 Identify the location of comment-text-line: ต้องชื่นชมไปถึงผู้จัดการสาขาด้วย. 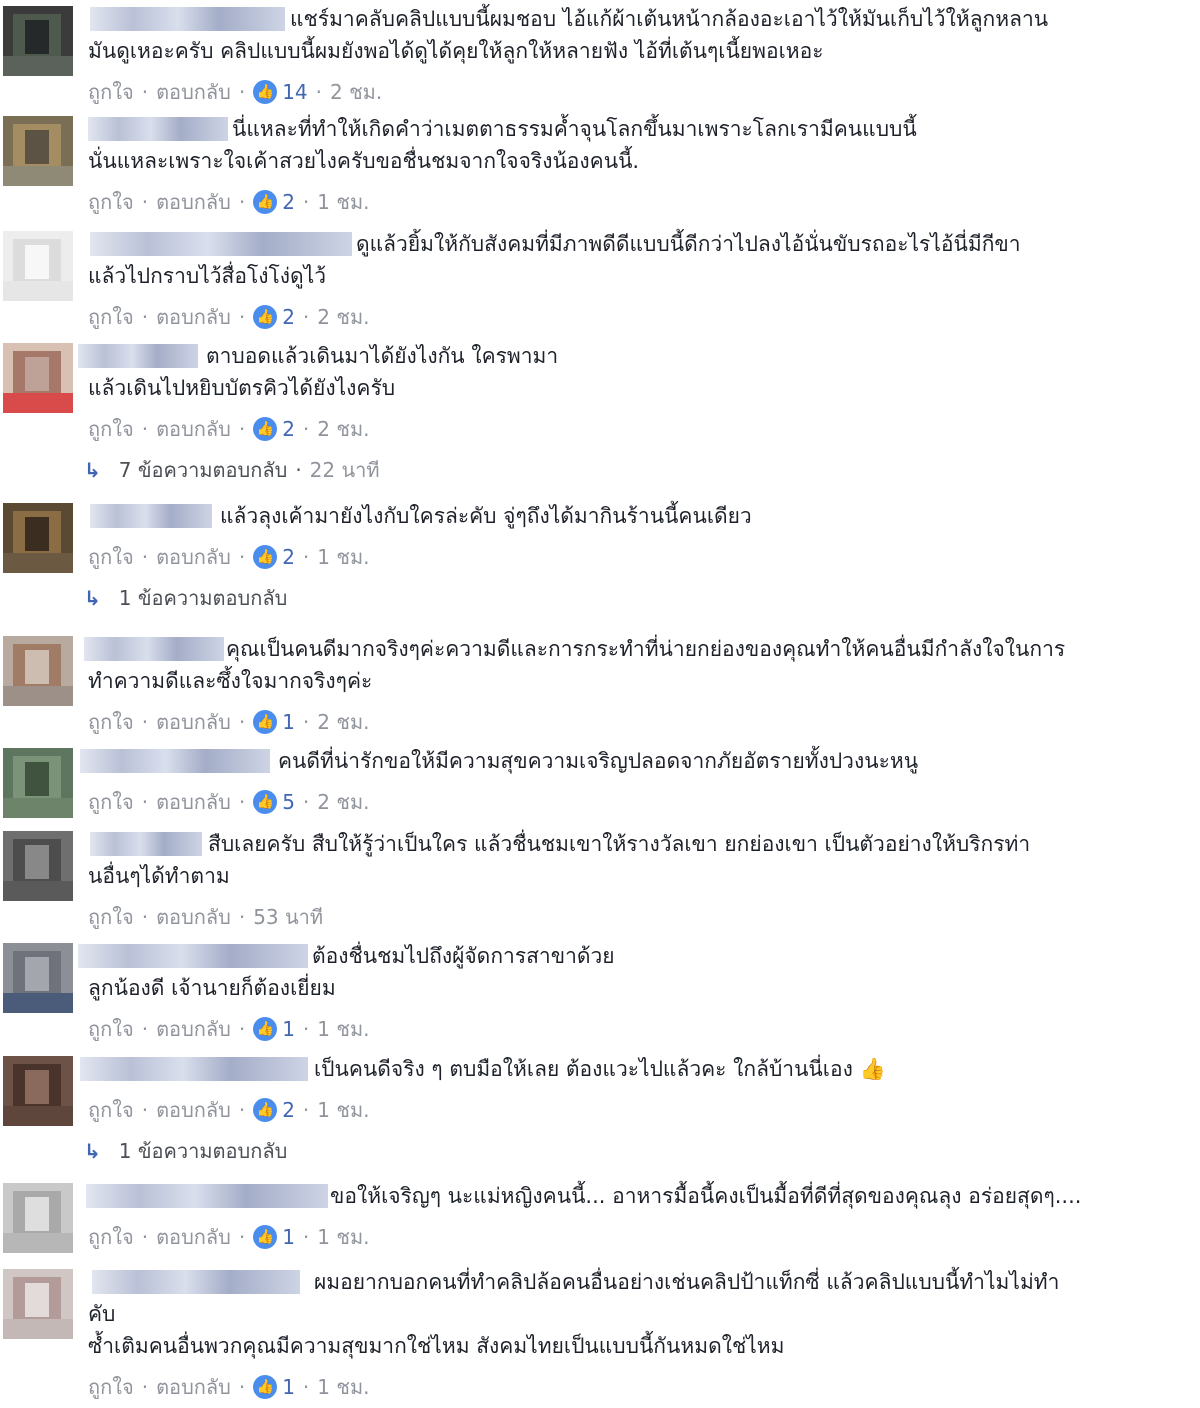
(463, 956).